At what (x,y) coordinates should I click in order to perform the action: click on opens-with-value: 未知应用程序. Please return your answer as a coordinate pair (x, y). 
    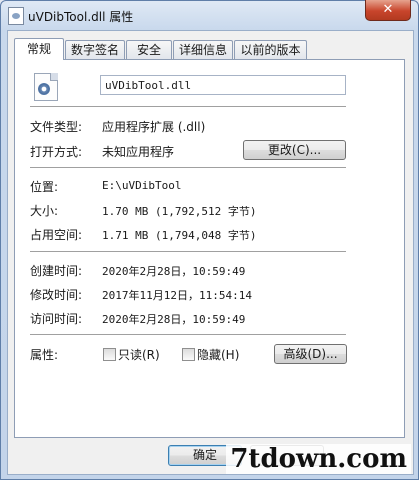
    Looking at the image, I should click on (138, 152).